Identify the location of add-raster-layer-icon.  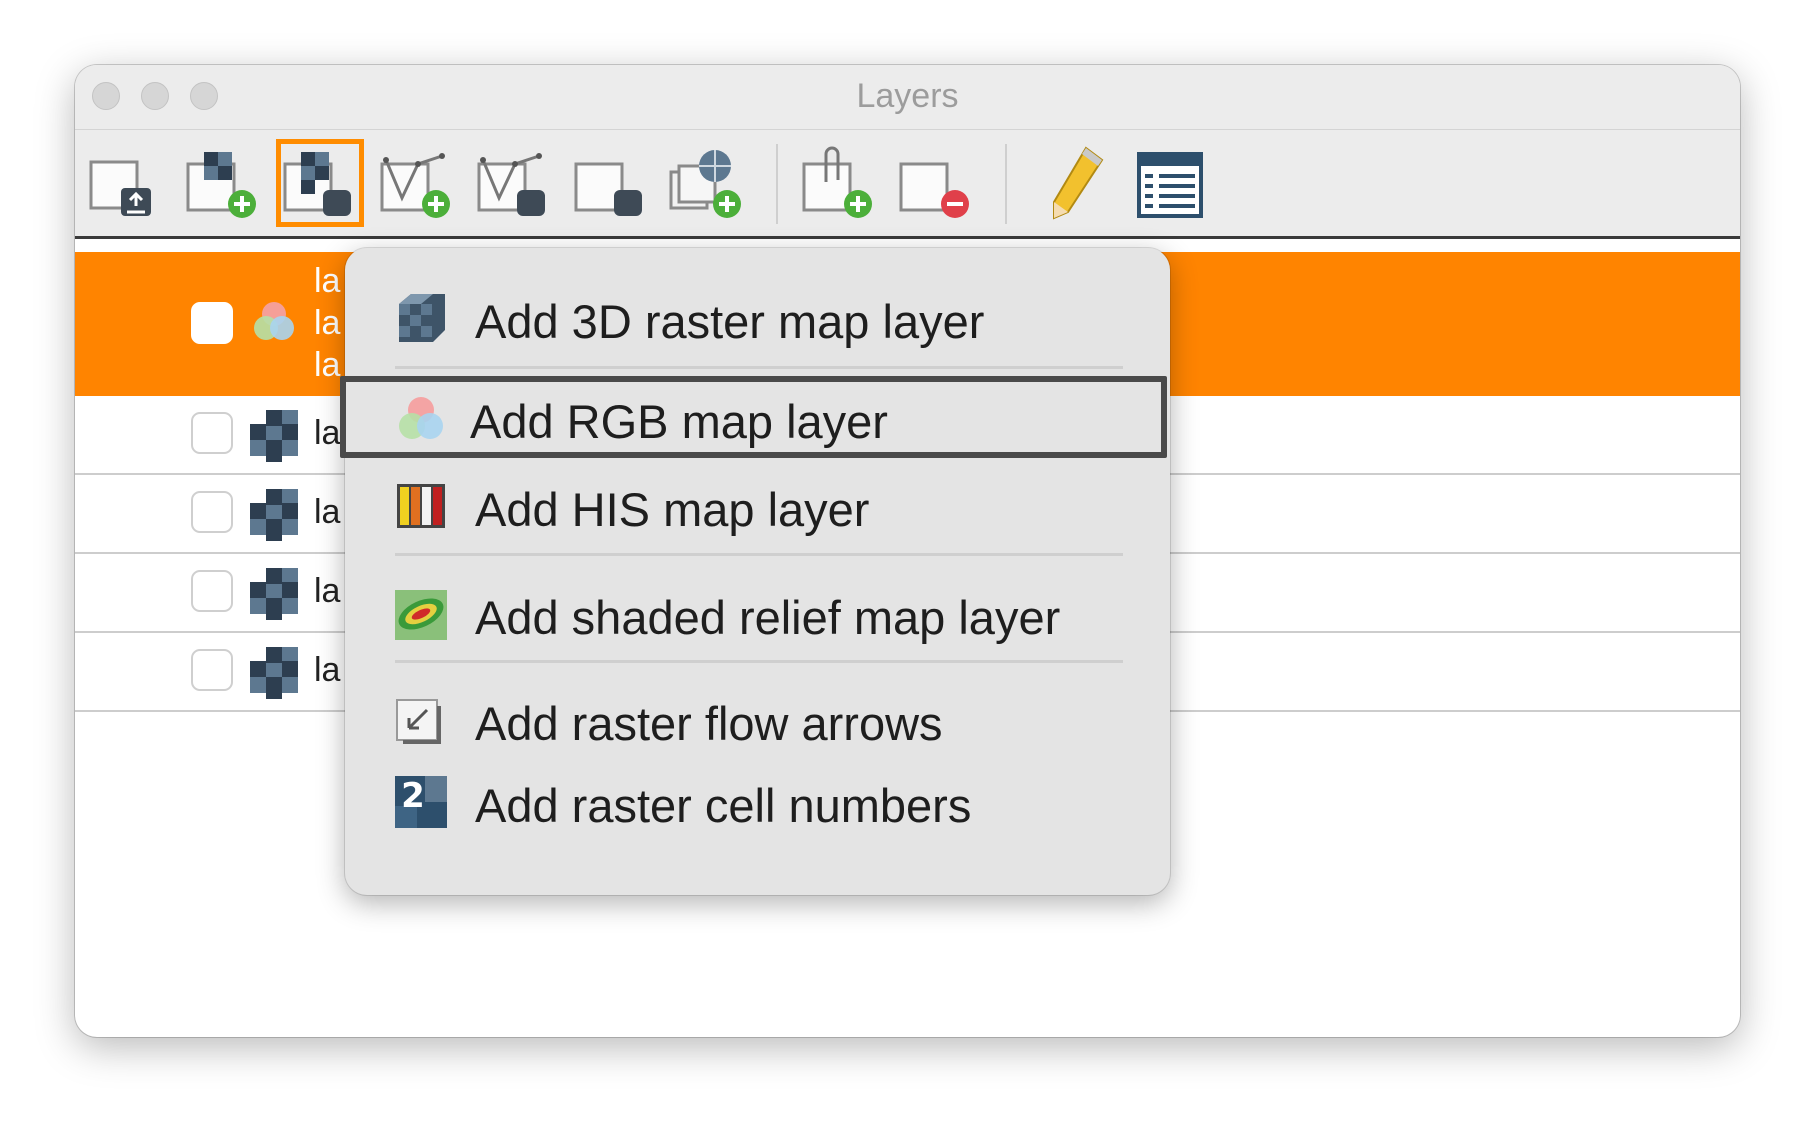
(221, 185).